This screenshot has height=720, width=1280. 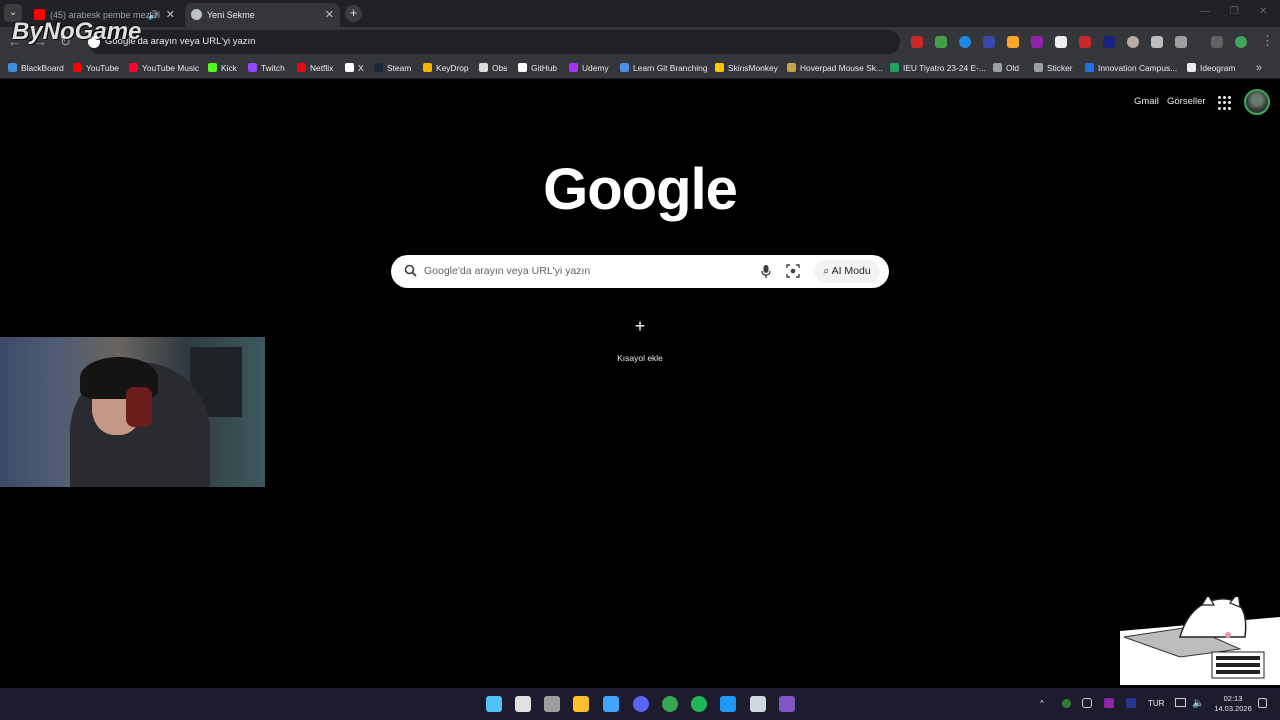 I want to click on volume-icon: 🔈, so click(x=1198, y=704).